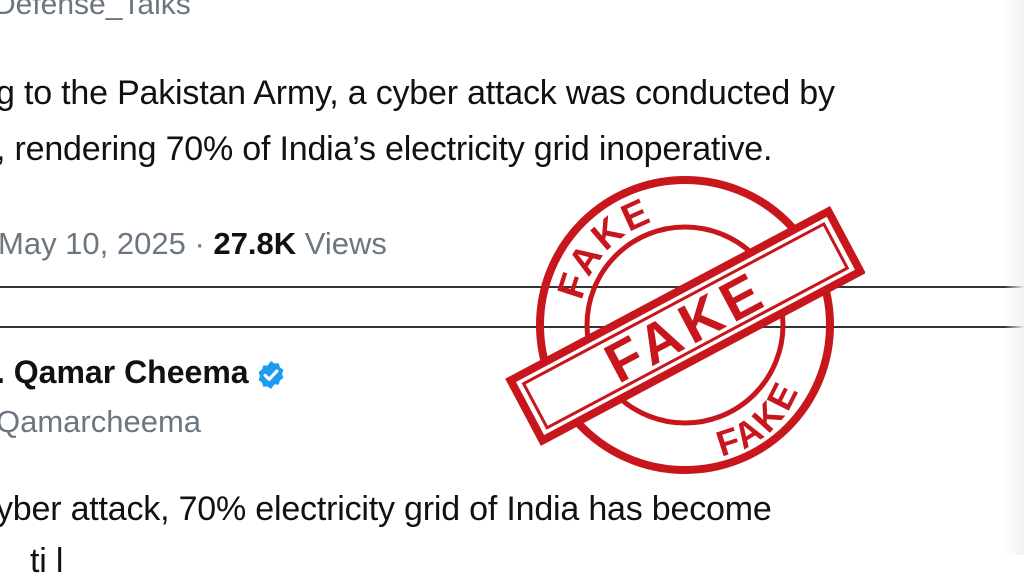 This screenshot has width=1024, height=581. Describe the element at coordinates (95, 11) in the screenshot. I see `tweet1-handle: Defense_Talks` at that location.